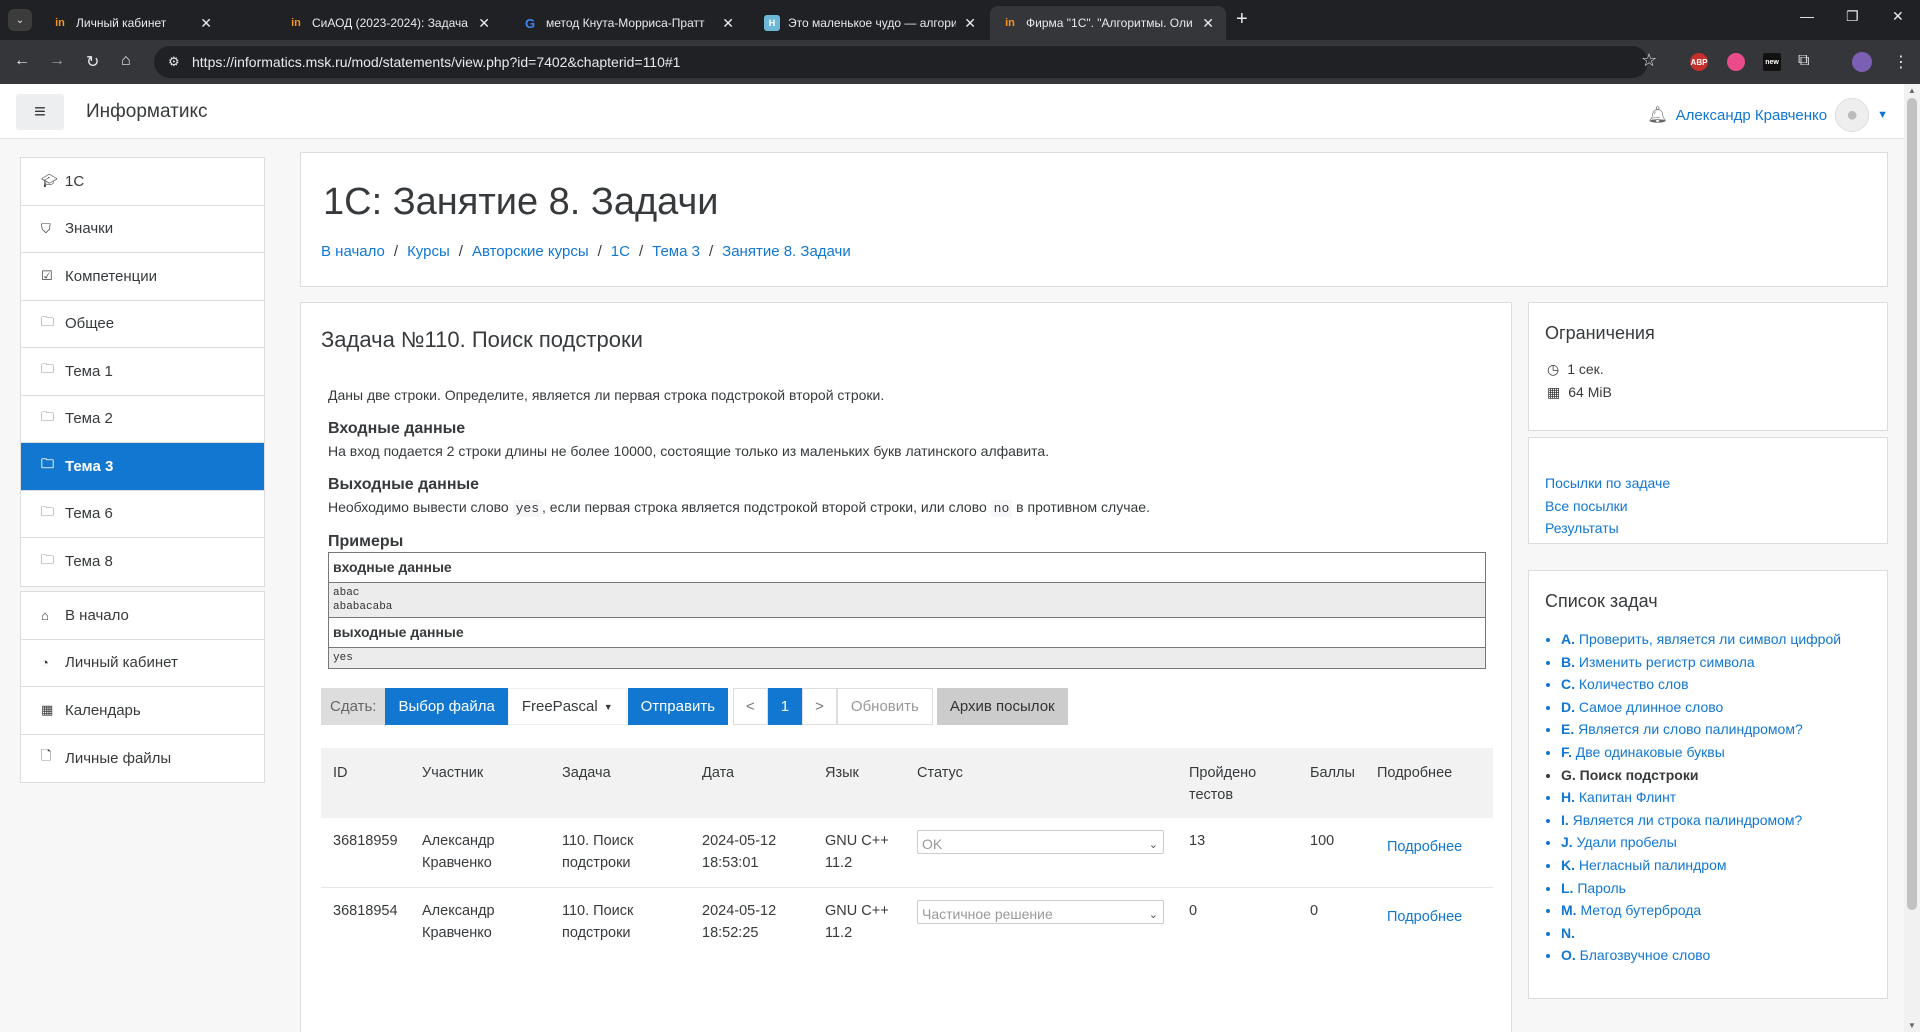 This screenshot has width=1920, height=1032. Describe the element at coordinates (446, 706) in the screenshot. I see `choose-file-button: Выбор файла` at that location.